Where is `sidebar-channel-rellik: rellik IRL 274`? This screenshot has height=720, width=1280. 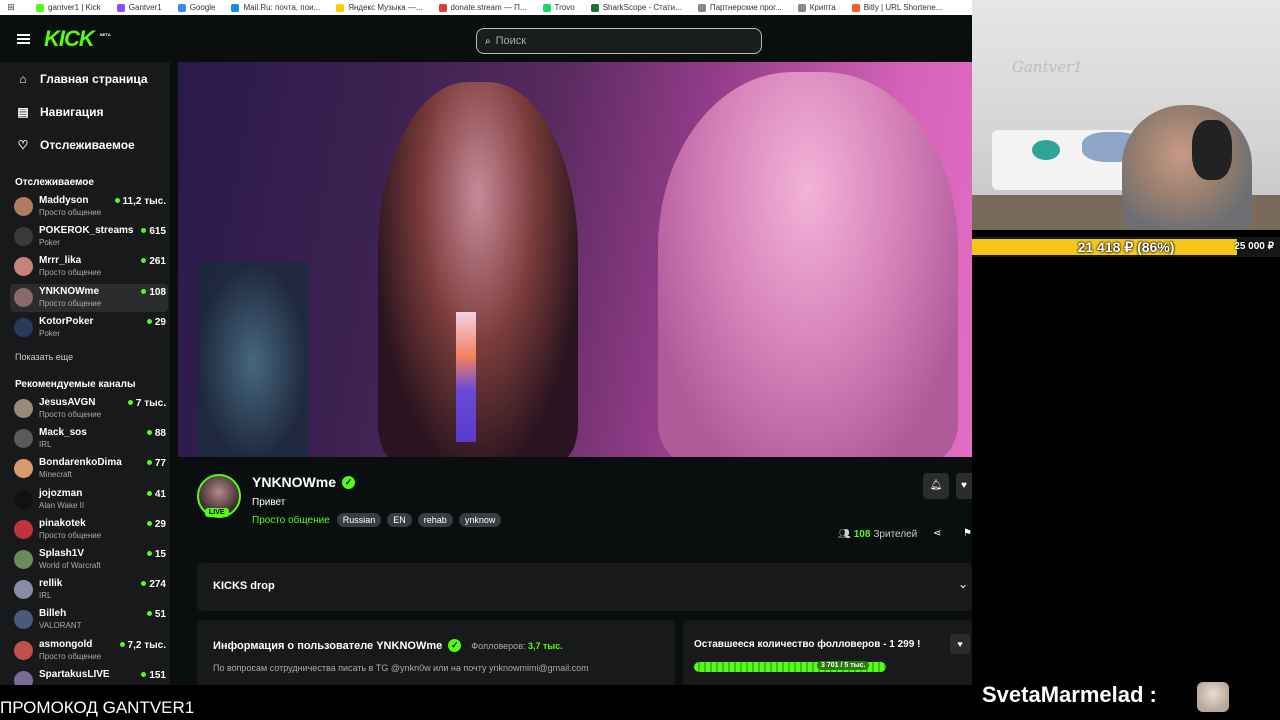 sidebar-channel-rellik: rellik IRL 274 is located at coordinates (89, 590).